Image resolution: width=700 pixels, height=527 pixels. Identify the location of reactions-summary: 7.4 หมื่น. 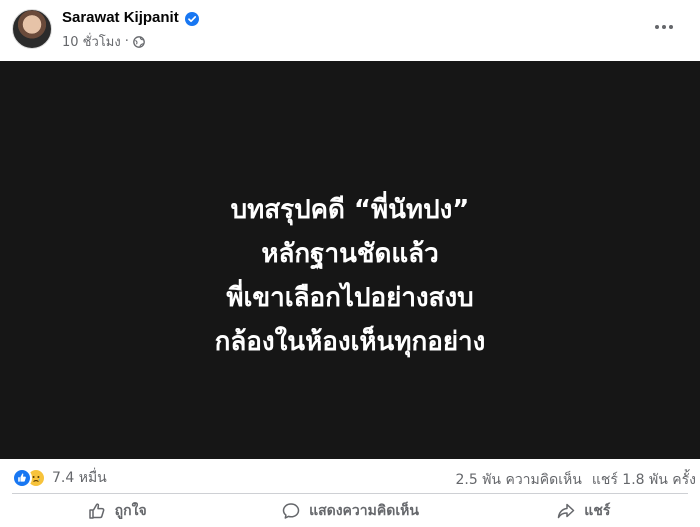
(59, 478).